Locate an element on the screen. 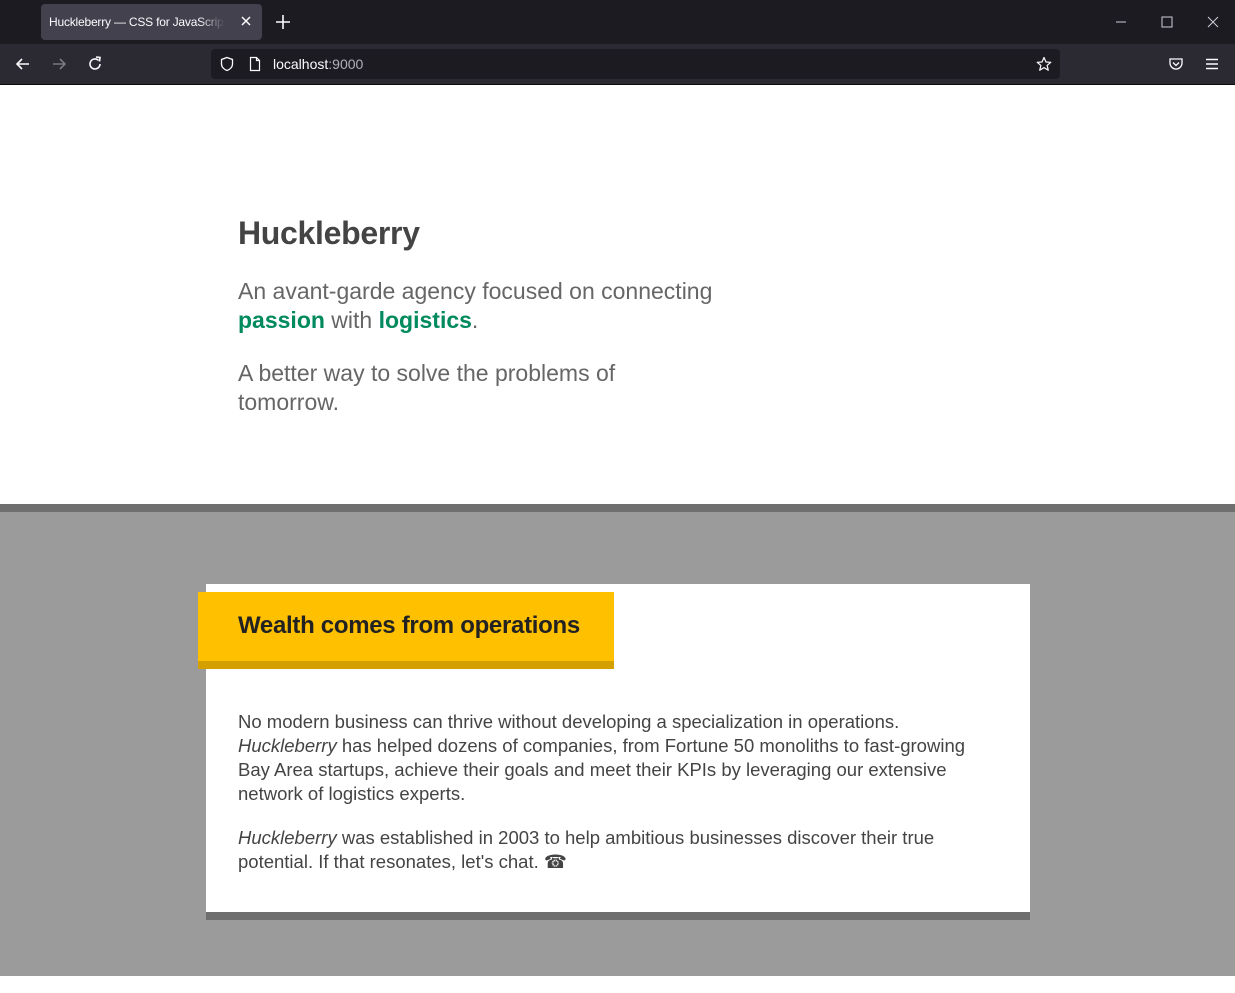 The height and width of the screenshot is (993, 1235). tagline-middle: with is located at coordinates (351, 320).